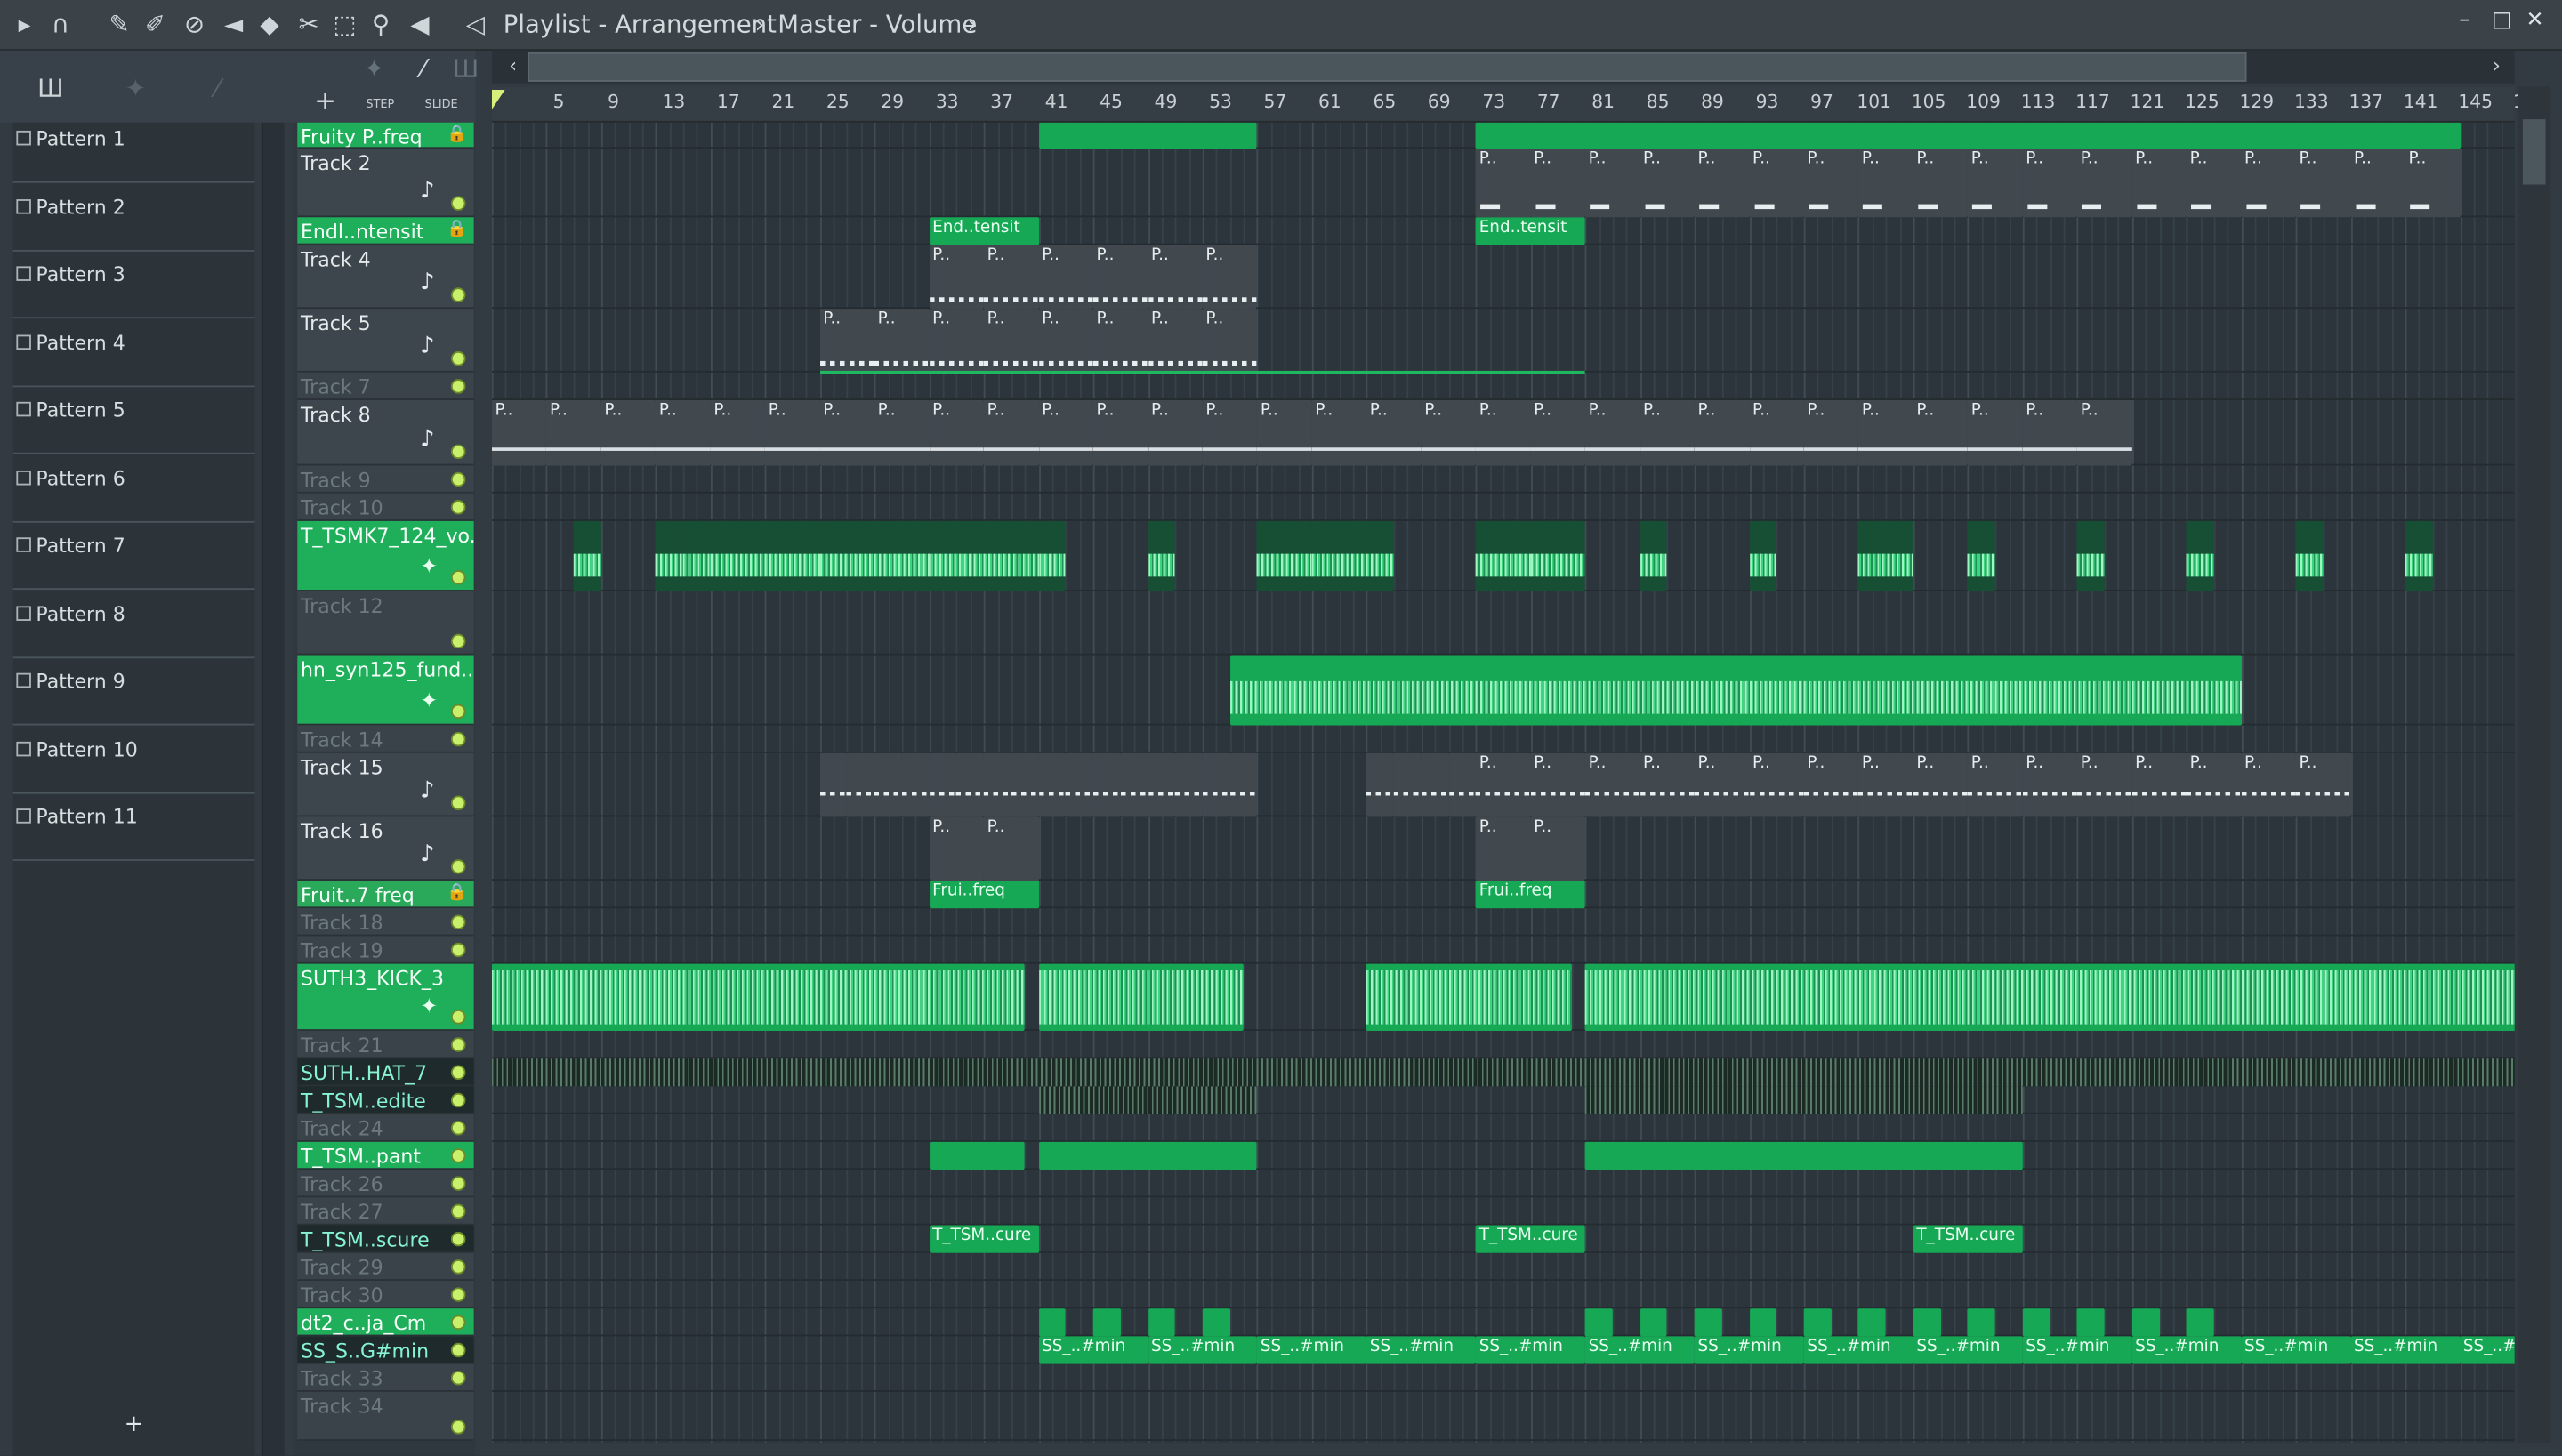 The height and width of the screenshot is (1456, 2562). What do you see at coordinates (1503, 67) in the screenshot?
I see `overview-scroller: ‹ ›` at bounding box center [1503, 67].